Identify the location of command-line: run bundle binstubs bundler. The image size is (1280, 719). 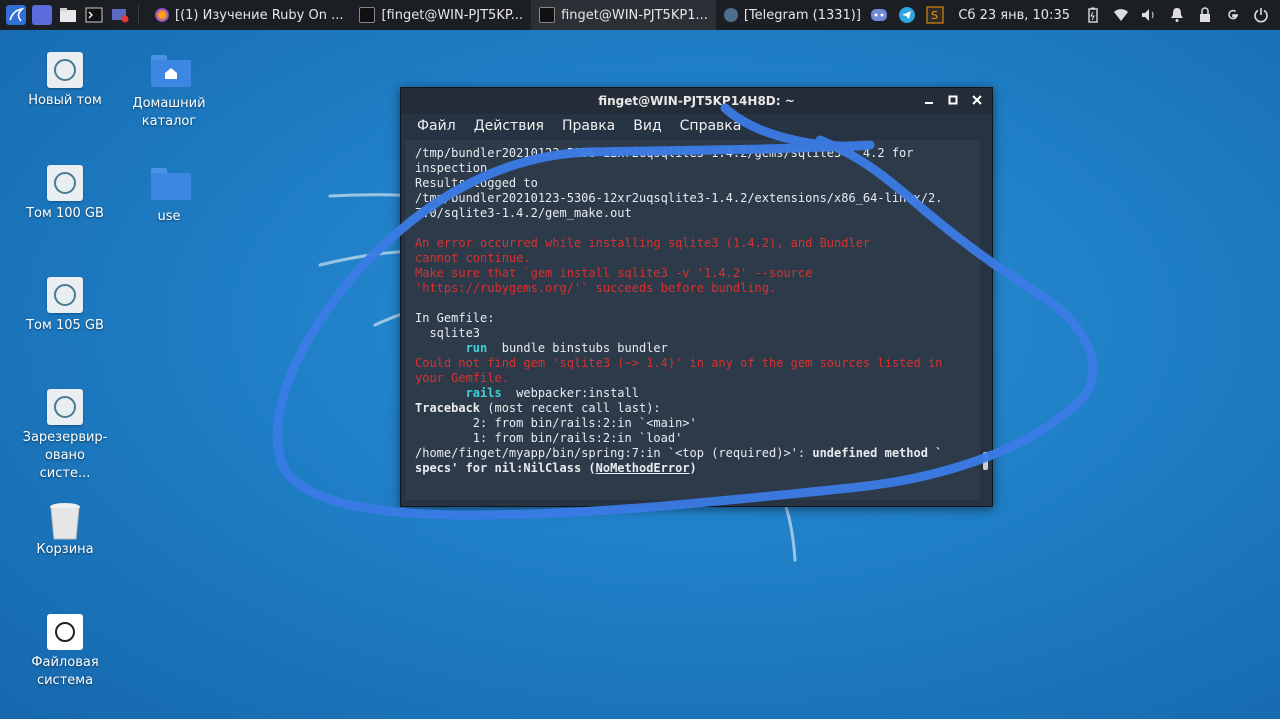
(693, 348).